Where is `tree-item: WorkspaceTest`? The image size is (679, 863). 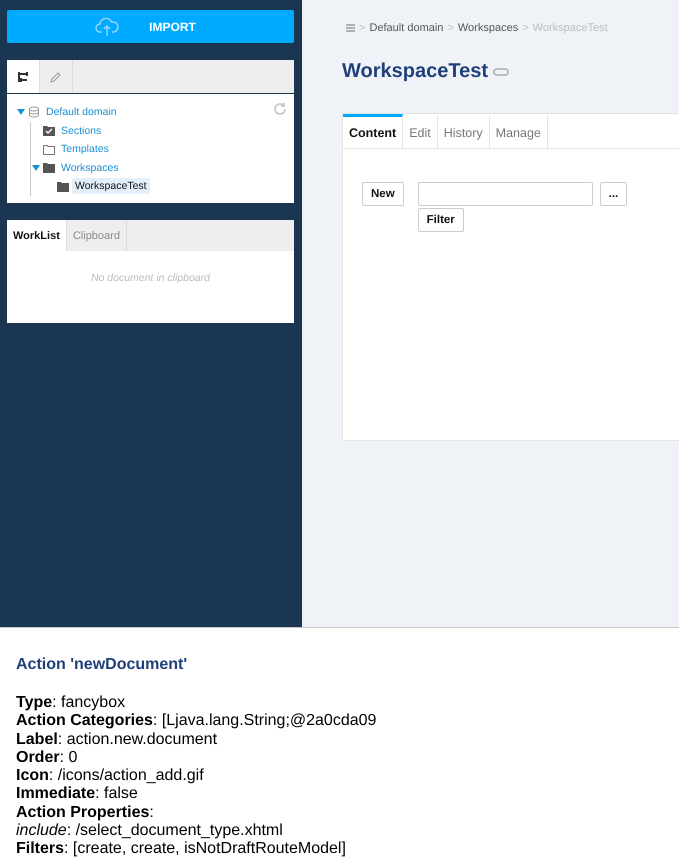 tree-item: WorkspaceTest is located at coordinates (111, 186).